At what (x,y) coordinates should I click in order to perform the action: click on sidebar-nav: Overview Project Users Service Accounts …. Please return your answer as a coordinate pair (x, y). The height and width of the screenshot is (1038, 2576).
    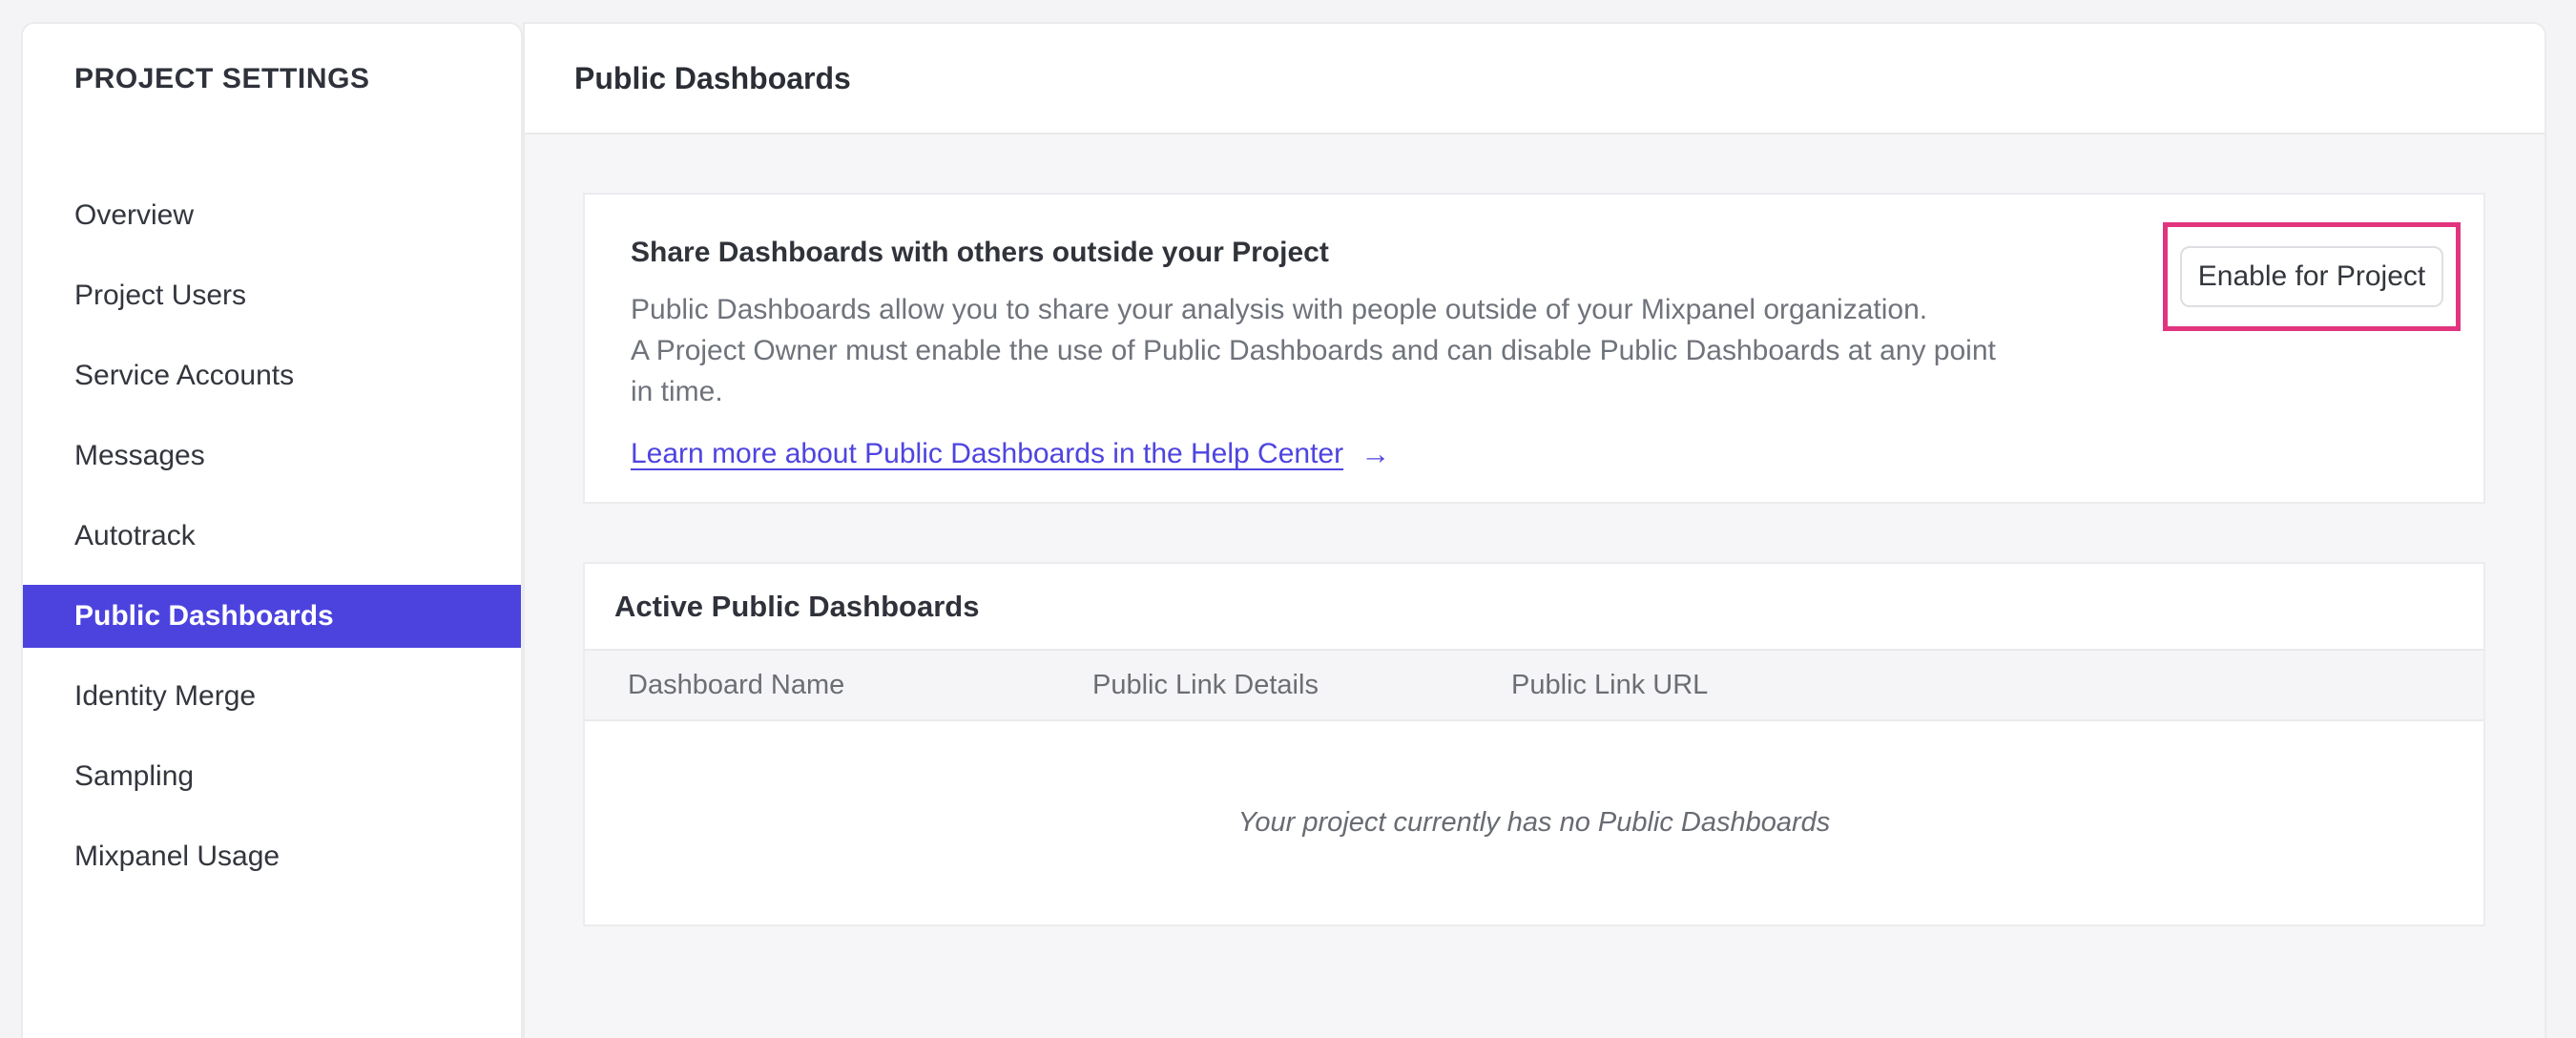
    Looking at the image, I should click on (272, 536).